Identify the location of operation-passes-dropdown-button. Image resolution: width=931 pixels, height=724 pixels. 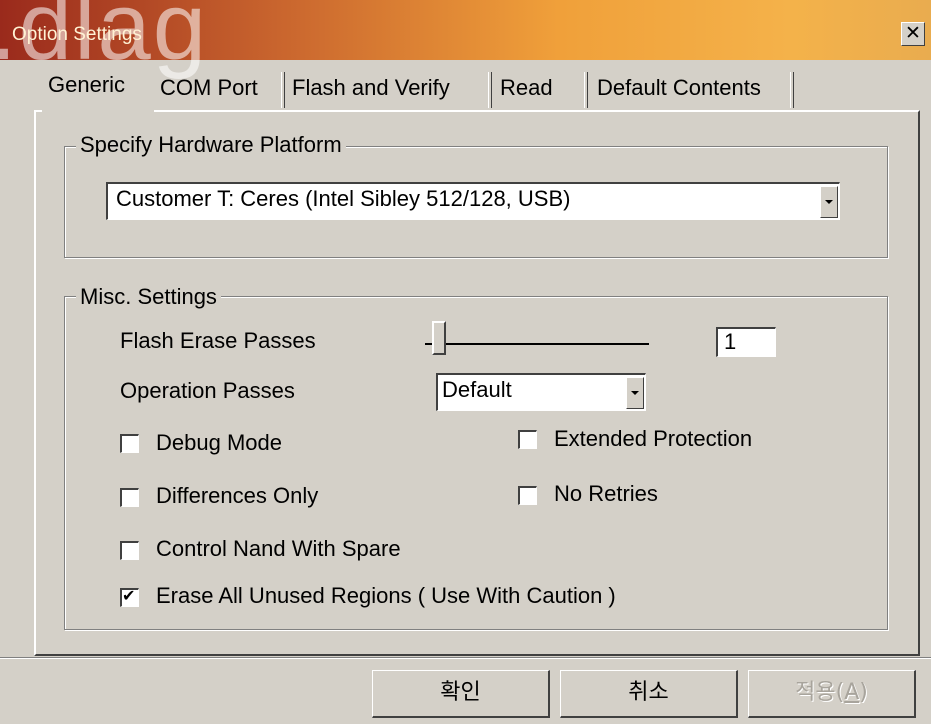
(635, 393).